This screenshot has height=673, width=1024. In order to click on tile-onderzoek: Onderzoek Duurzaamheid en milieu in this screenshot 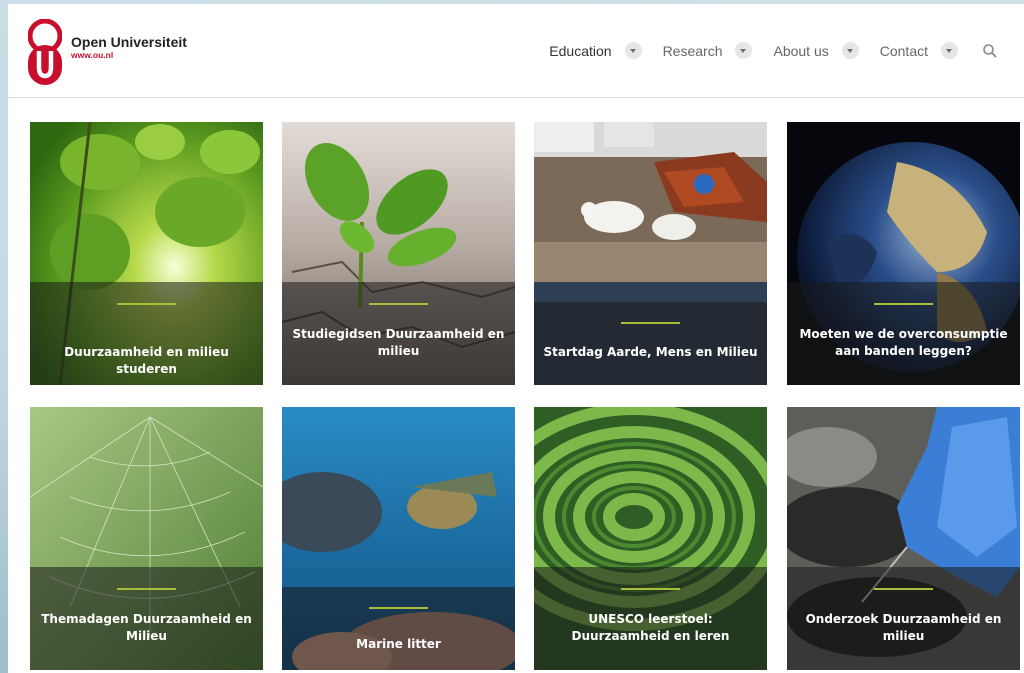, I will do `click(903, 538)`.